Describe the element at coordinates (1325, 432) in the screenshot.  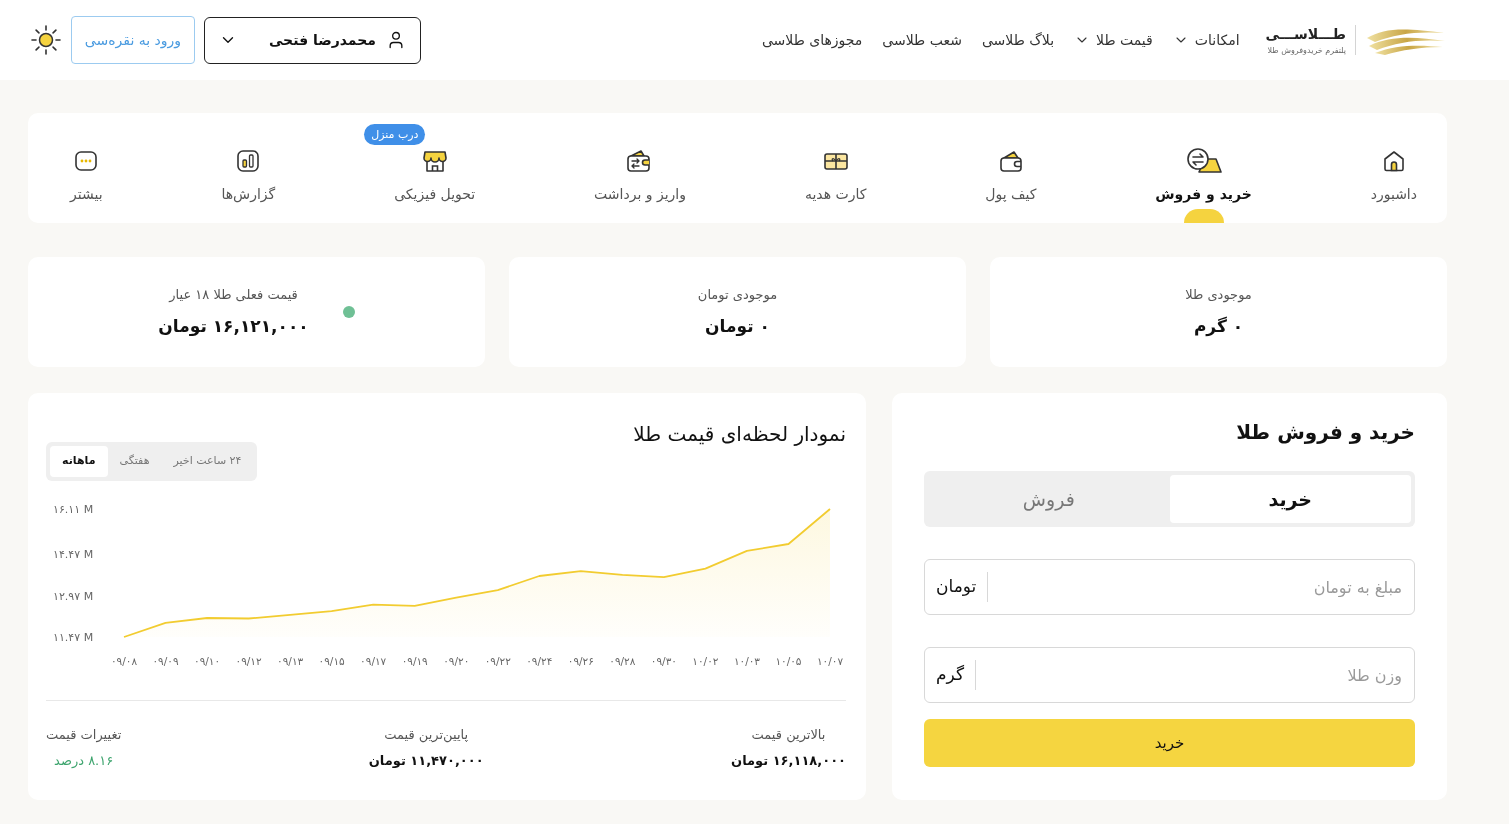
I see `panel-title: خرید و فروش طلا` at that location.